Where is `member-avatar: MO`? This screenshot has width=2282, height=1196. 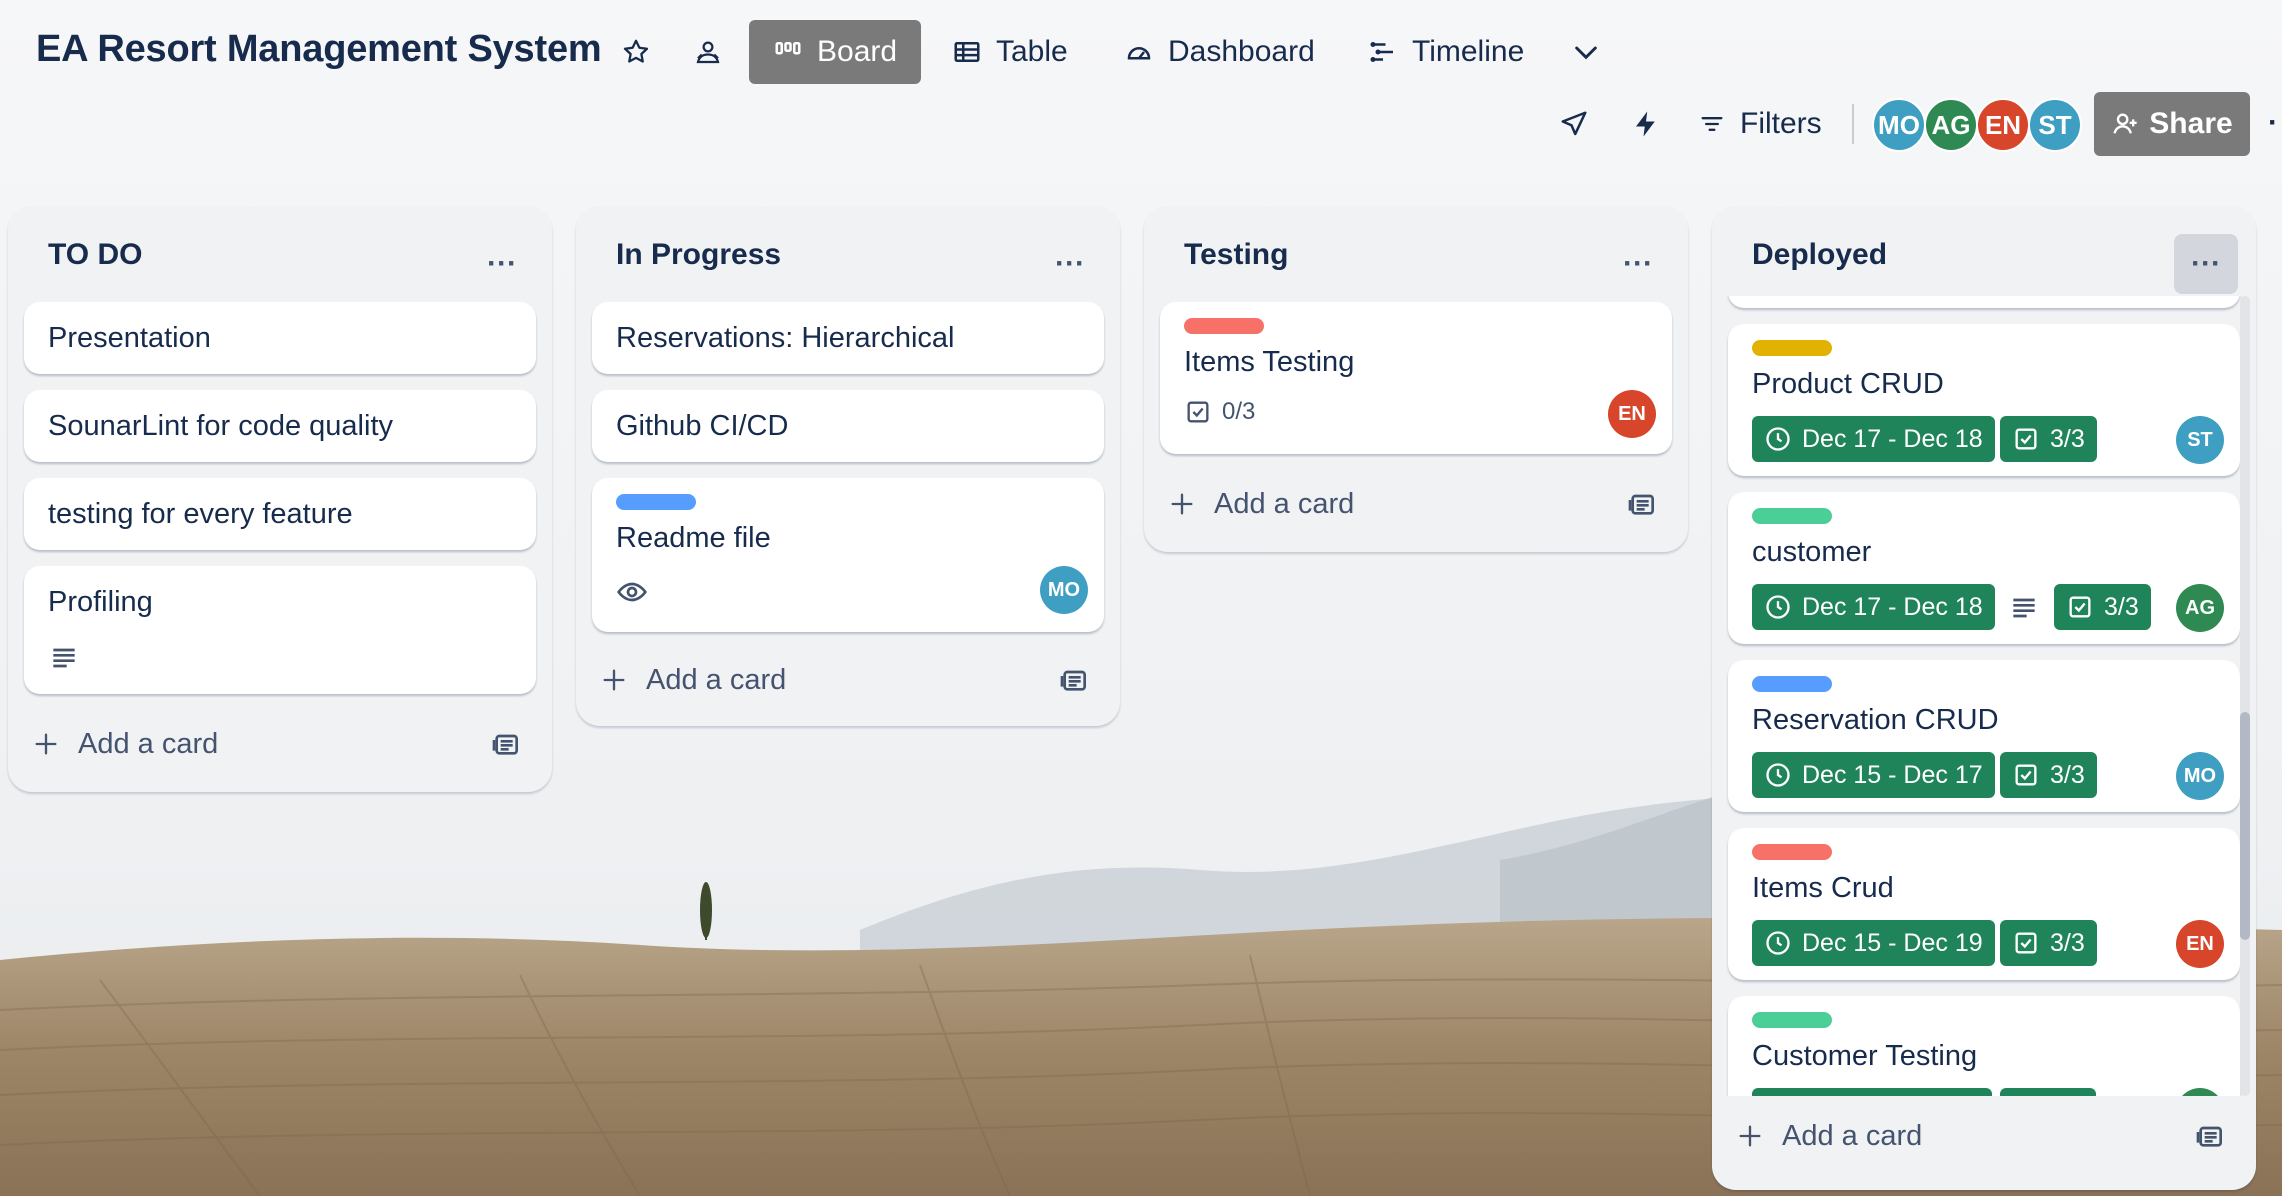
member-avatar: MO is located at coordinates (1899, 125).